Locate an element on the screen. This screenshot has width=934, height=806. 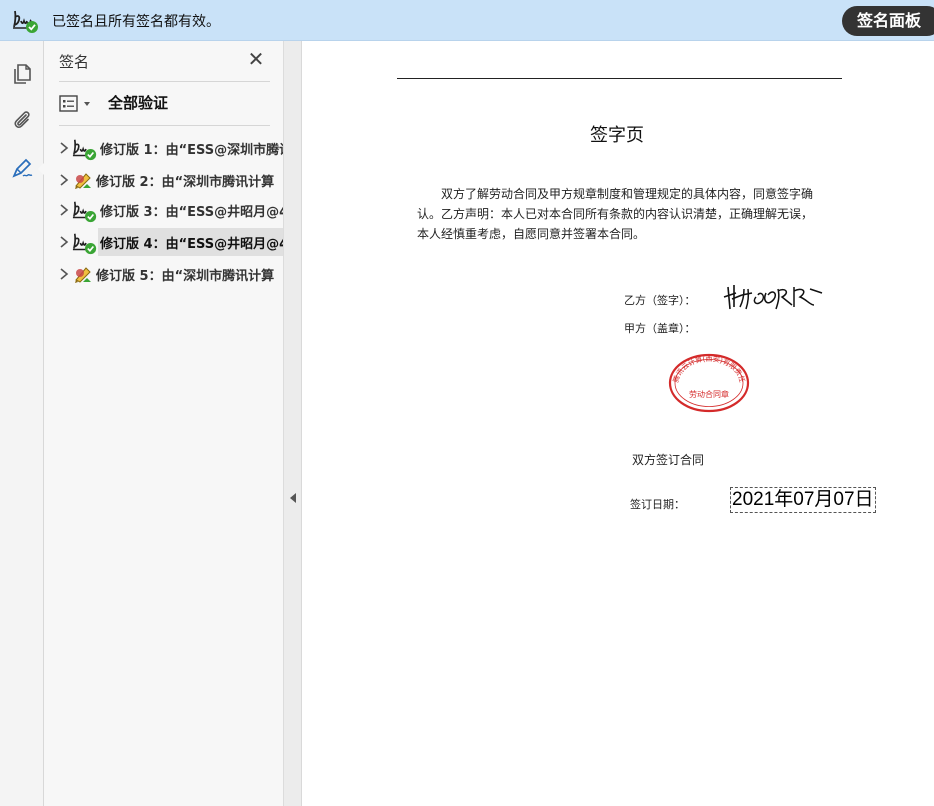
revision-item: 修订版 5：由“深圳市腾讯计算 is located at coordinates (168, 274).